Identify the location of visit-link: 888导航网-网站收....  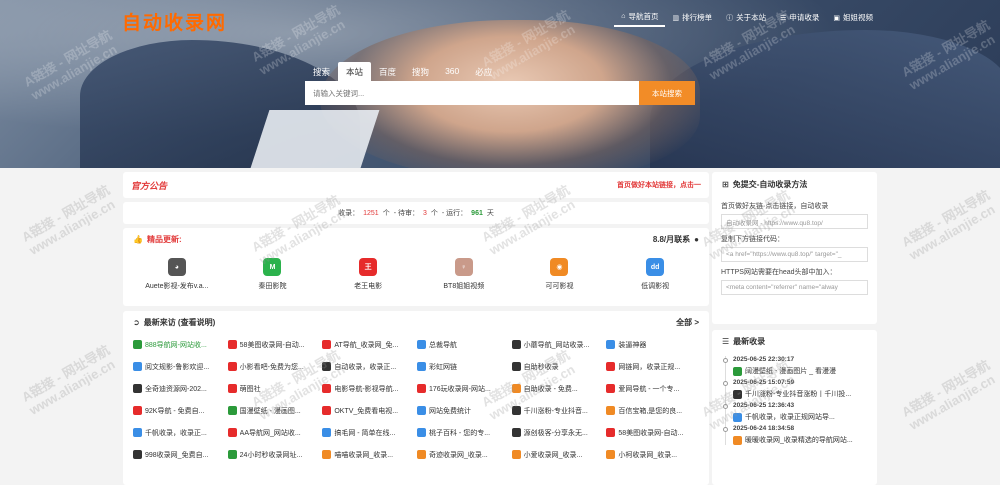
(179, 344).